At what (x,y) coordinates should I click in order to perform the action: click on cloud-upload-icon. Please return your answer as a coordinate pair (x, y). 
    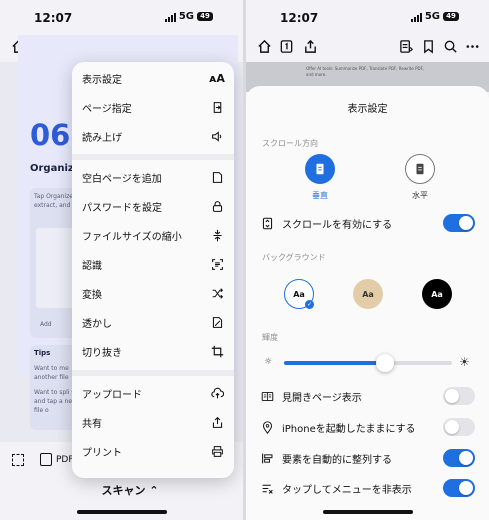
    Looking at the image, I should click on (217, 393).